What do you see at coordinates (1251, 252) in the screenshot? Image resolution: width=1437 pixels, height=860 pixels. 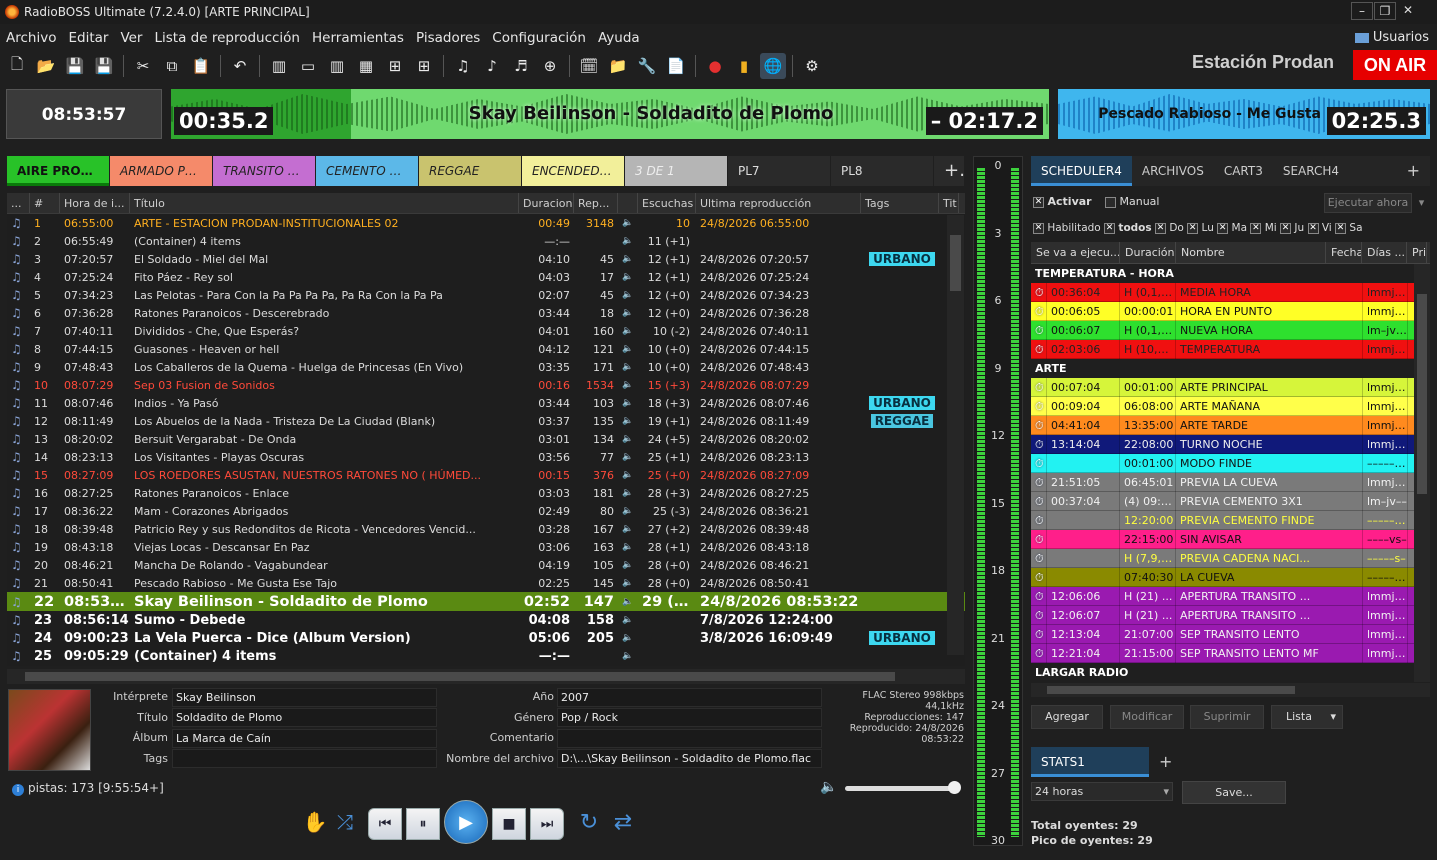 I see `col-sch-name: Nombre` at bounding box center [1251, 252].